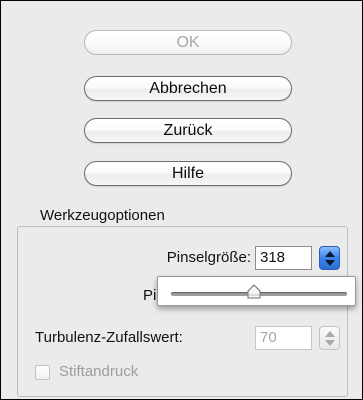 The width and height of the screenshot is (363, 400). What do you see at coordinates (109, 337) in the screenshot?
I see `turbulence-label: Turbulenz-Zufallswert:` at bounding box center [109, 337].